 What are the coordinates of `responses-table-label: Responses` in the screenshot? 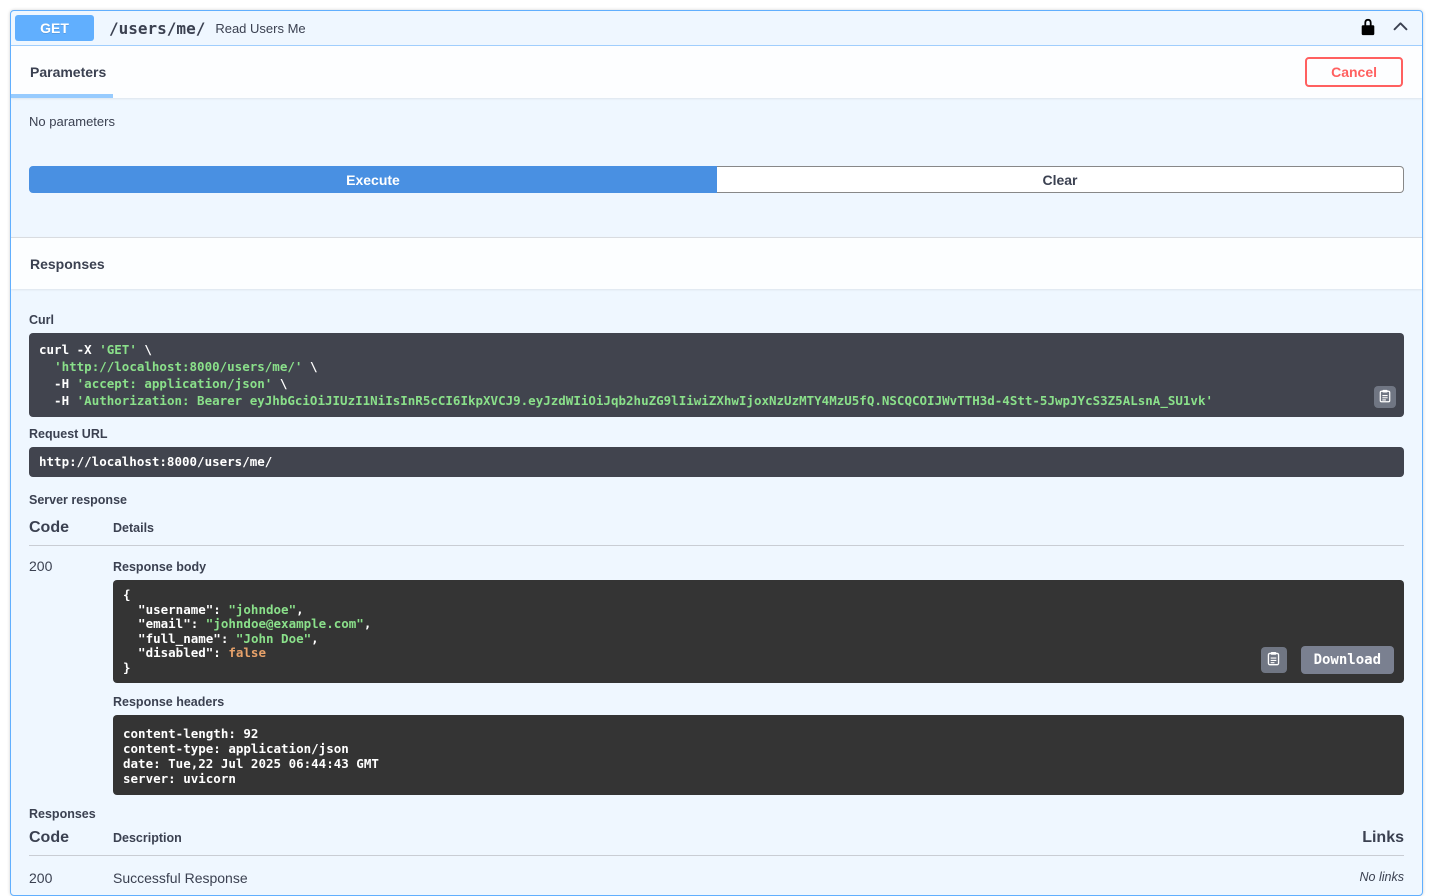 It's located at (62, 814).